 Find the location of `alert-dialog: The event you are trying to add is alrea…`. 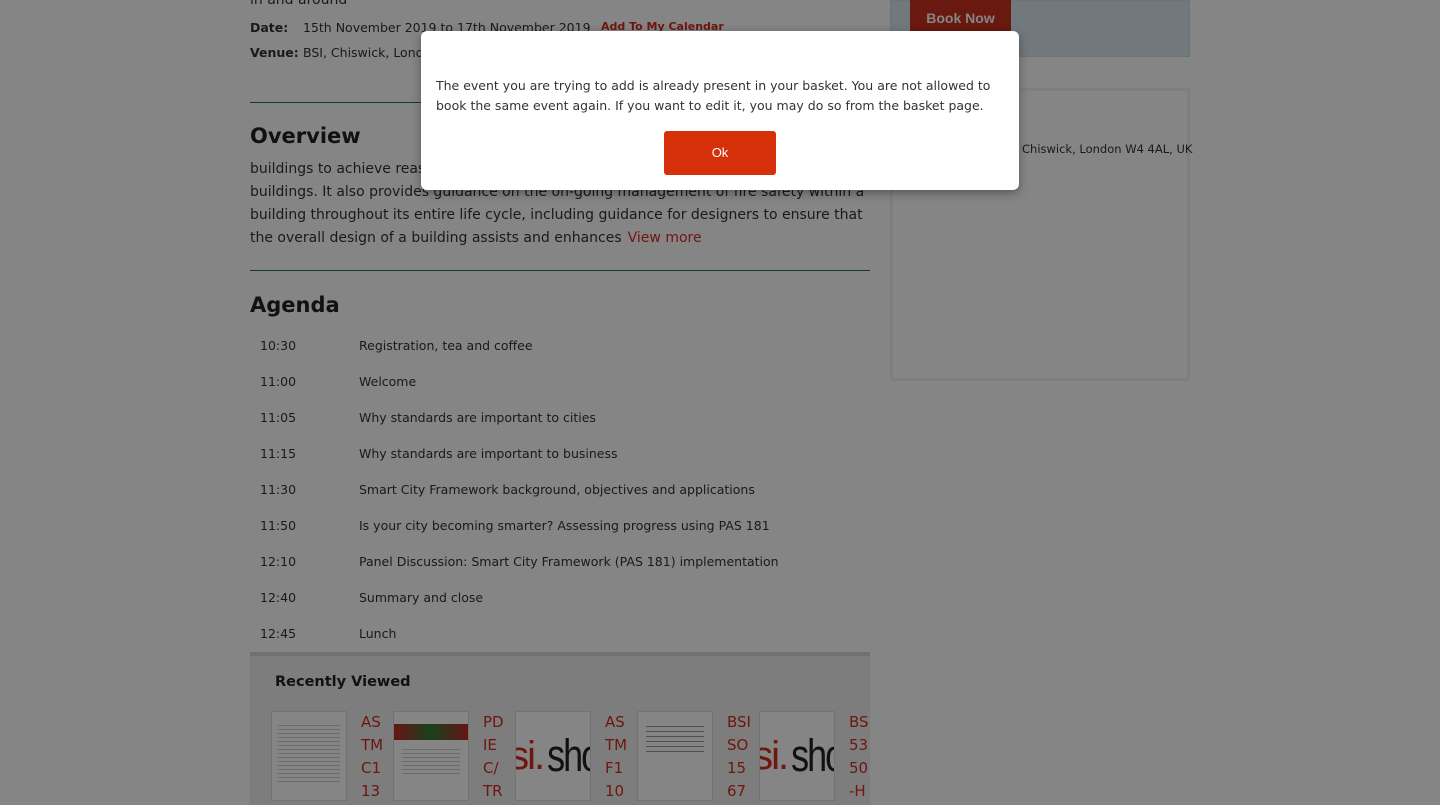

alert-dialog: The event you are trying to add is alrea… is located at coordinates (720, 110).